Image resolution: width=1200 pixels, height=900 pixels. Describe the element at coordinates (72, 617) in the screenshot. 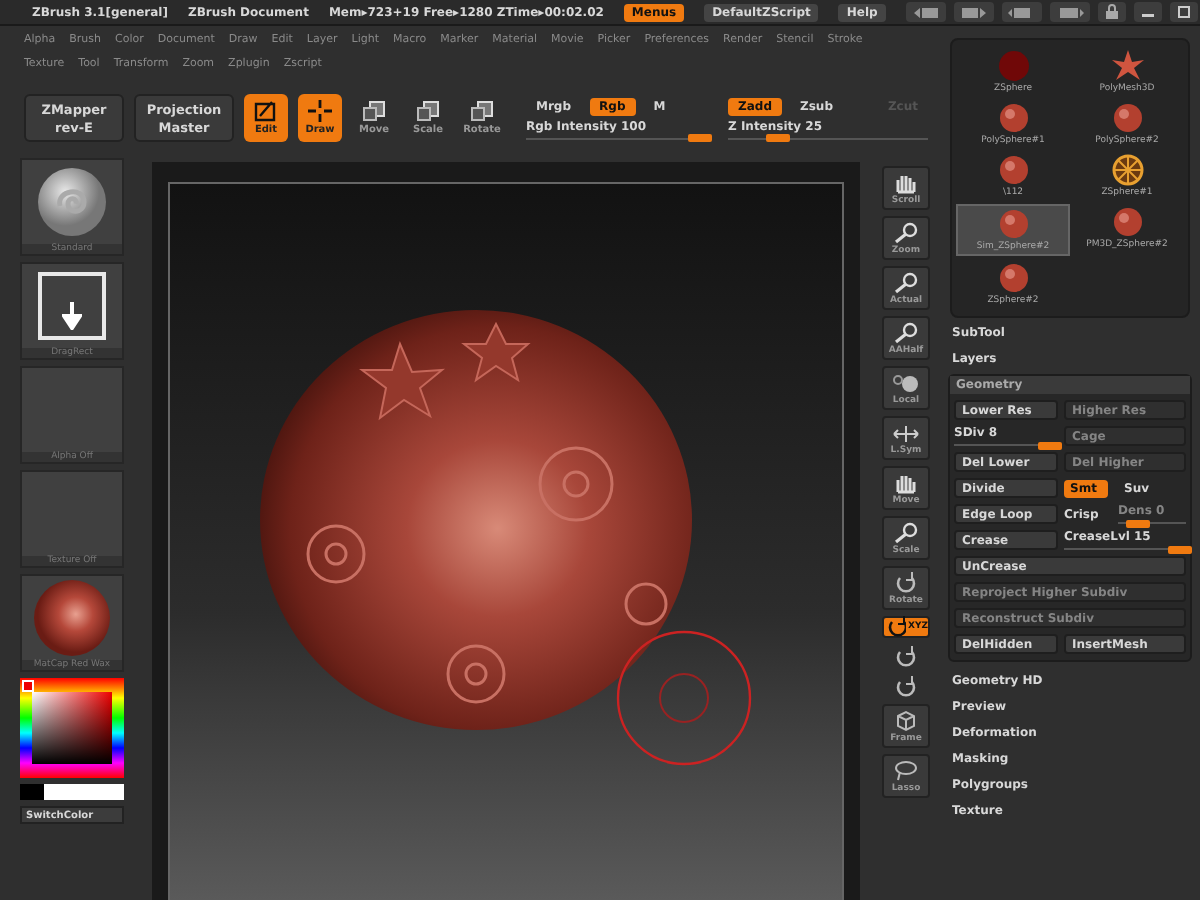

I see `material-sphere-icon` at that location.